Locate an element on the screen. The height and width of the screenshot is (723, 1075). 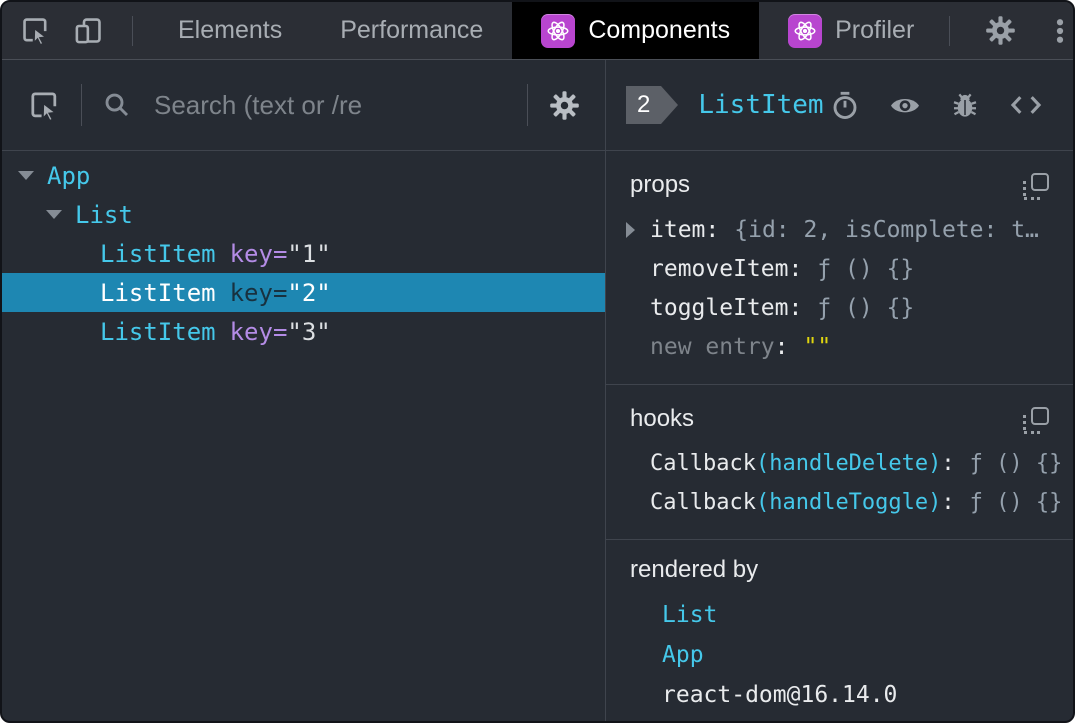
inspect-dom-eye-icon is located at coordinates (905, 105).